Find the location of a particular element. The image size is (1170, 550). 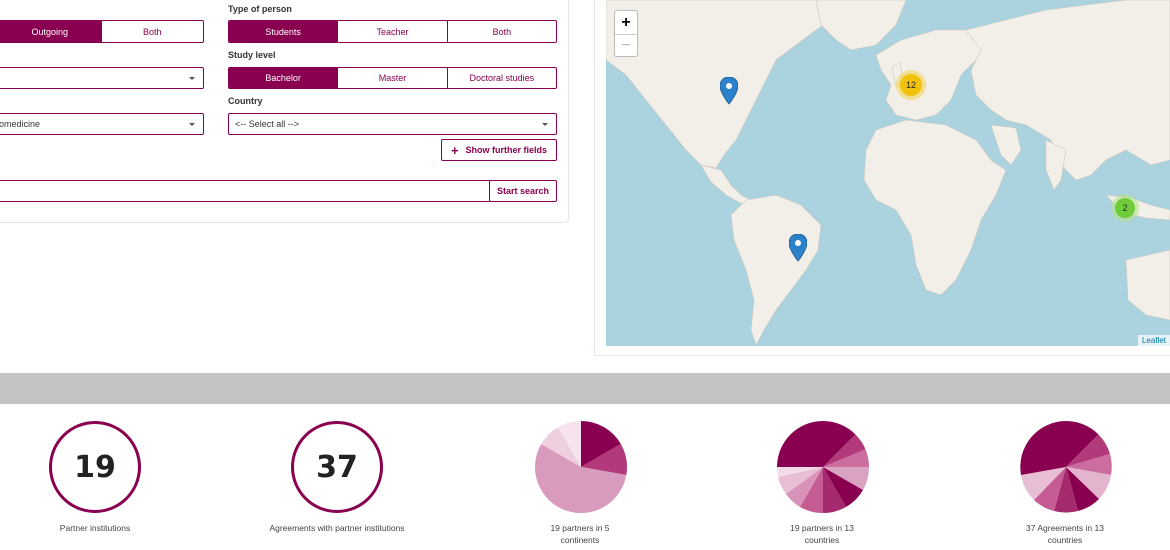

country-select-value: <-- Select all --> is located at coordinates (267, 124).